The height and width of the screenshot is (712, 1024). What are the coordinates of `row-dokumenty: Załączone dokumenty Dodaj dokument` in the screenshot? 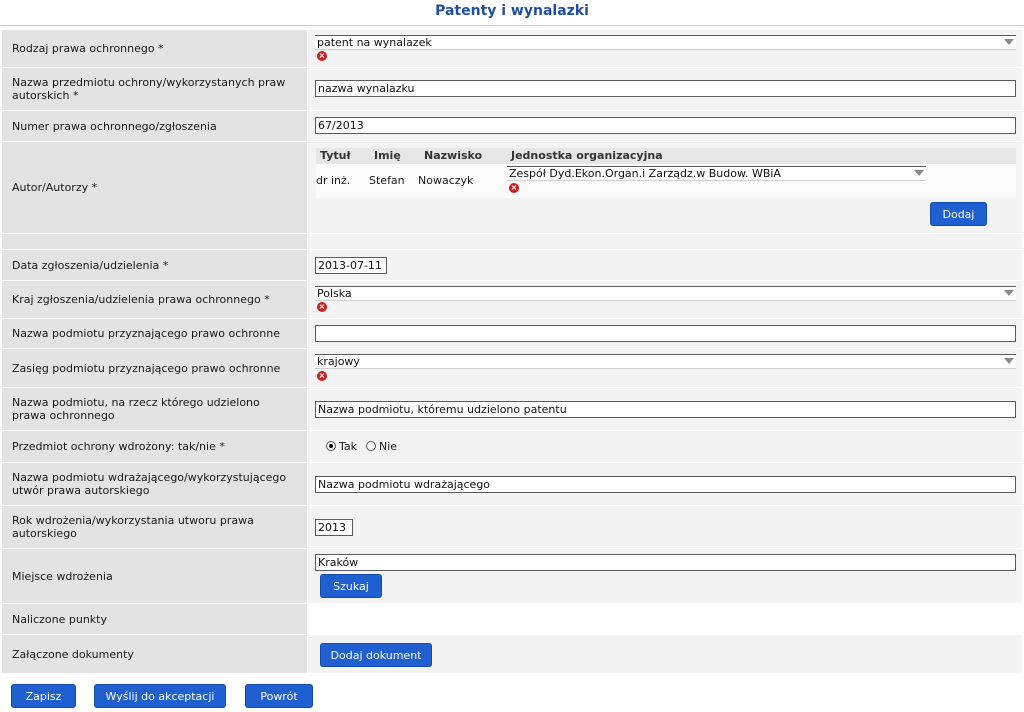 It's located at (512, 654).